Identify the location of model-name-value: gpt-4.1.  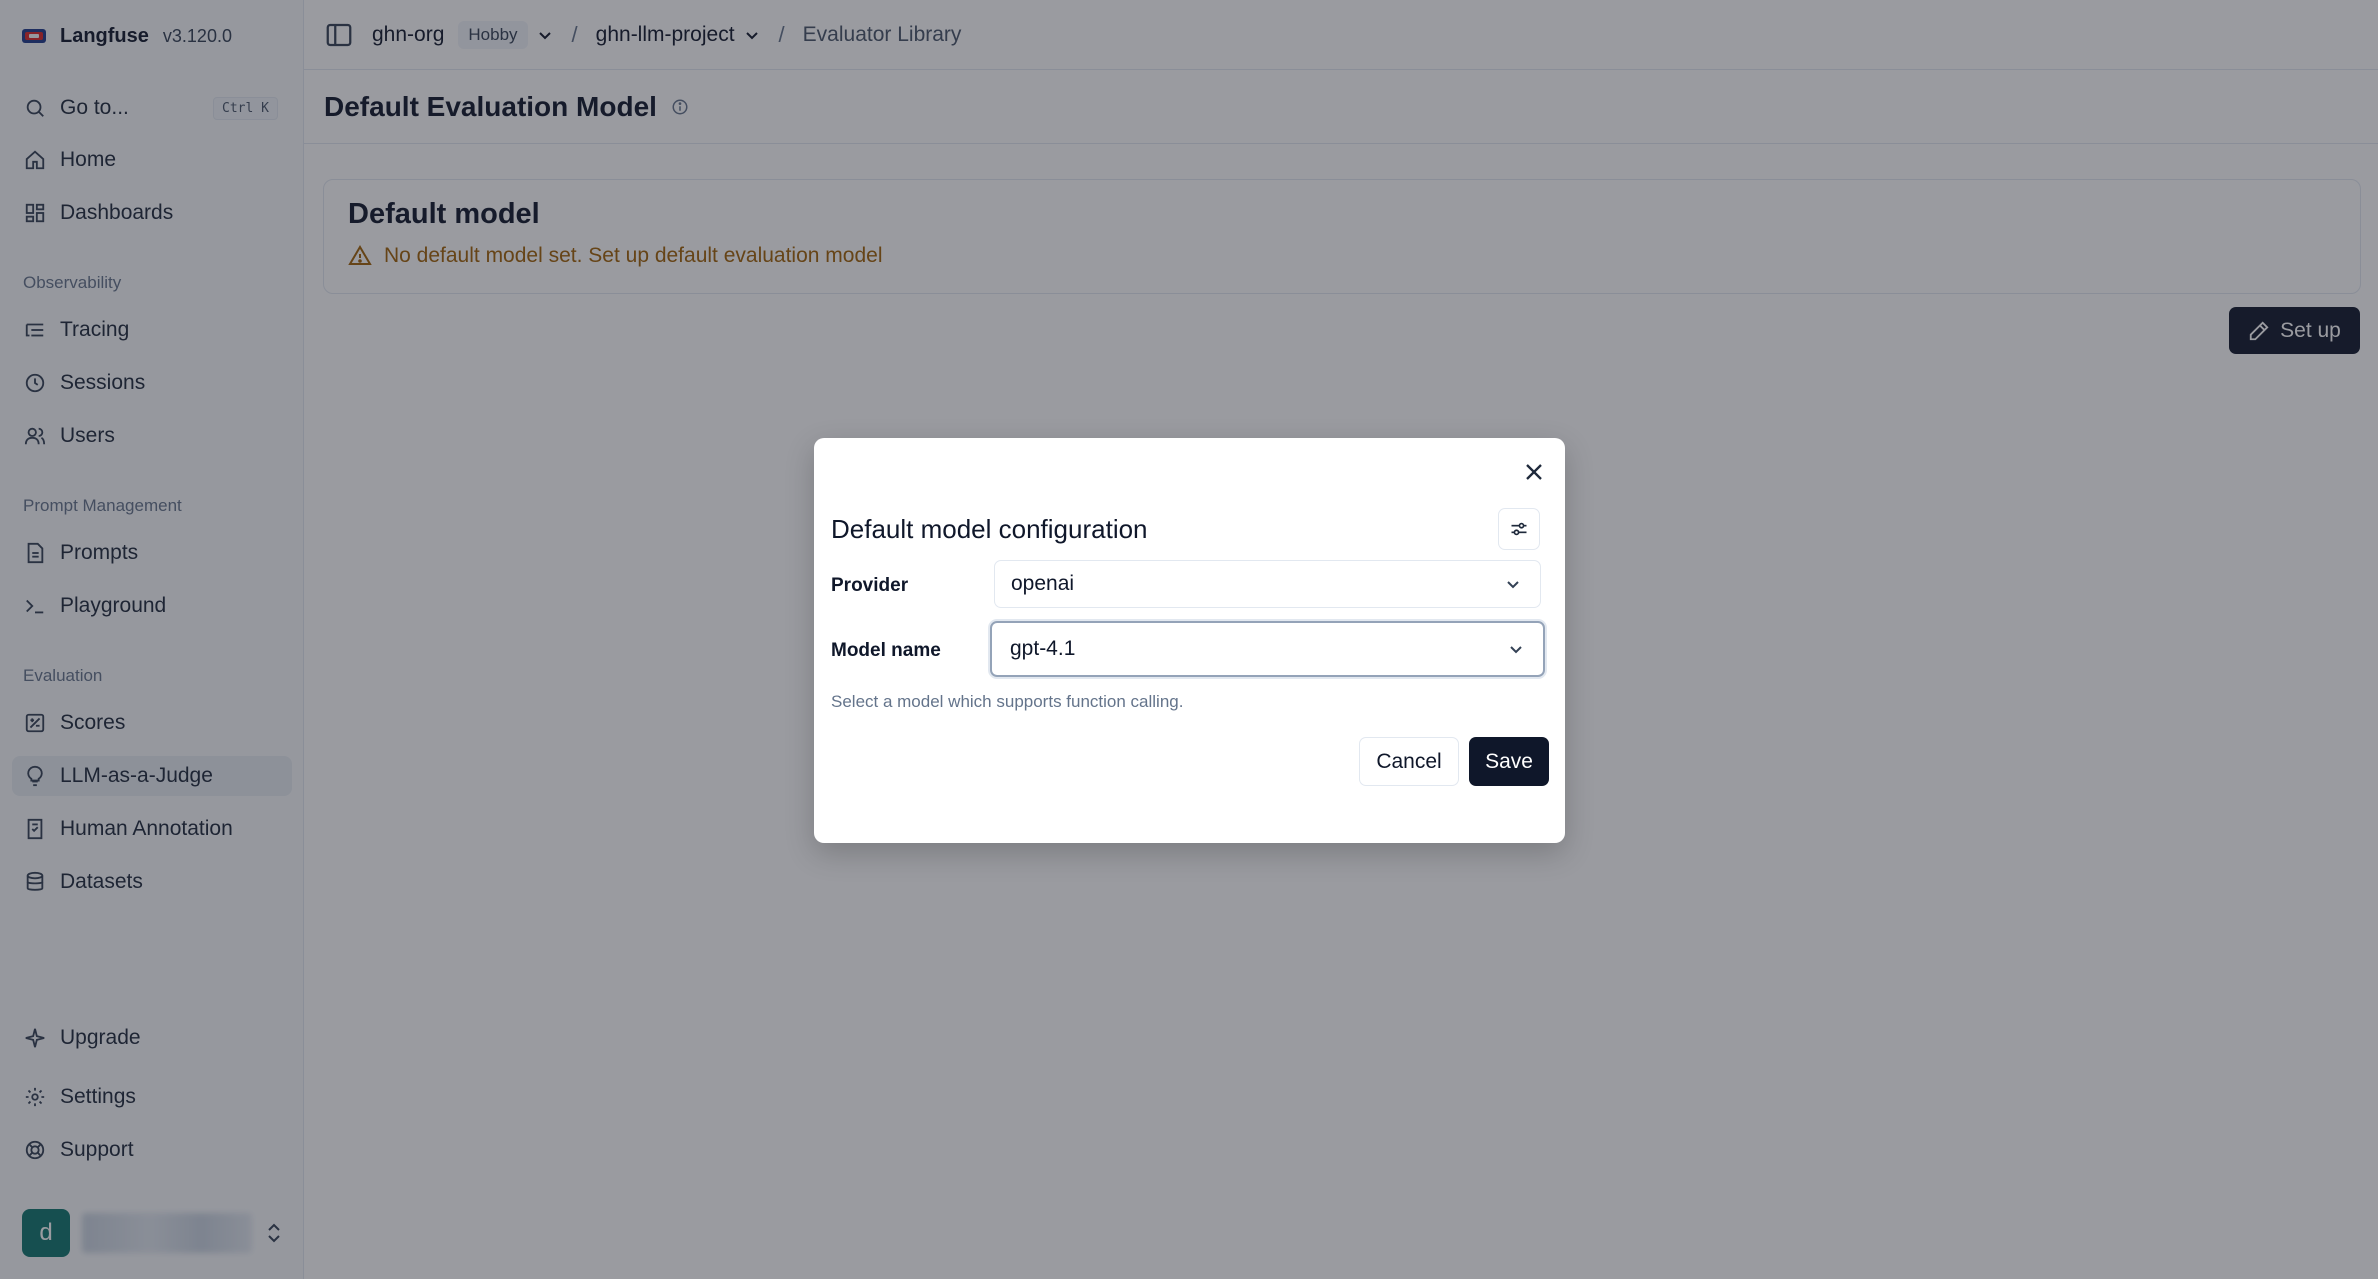
(1043, 648).